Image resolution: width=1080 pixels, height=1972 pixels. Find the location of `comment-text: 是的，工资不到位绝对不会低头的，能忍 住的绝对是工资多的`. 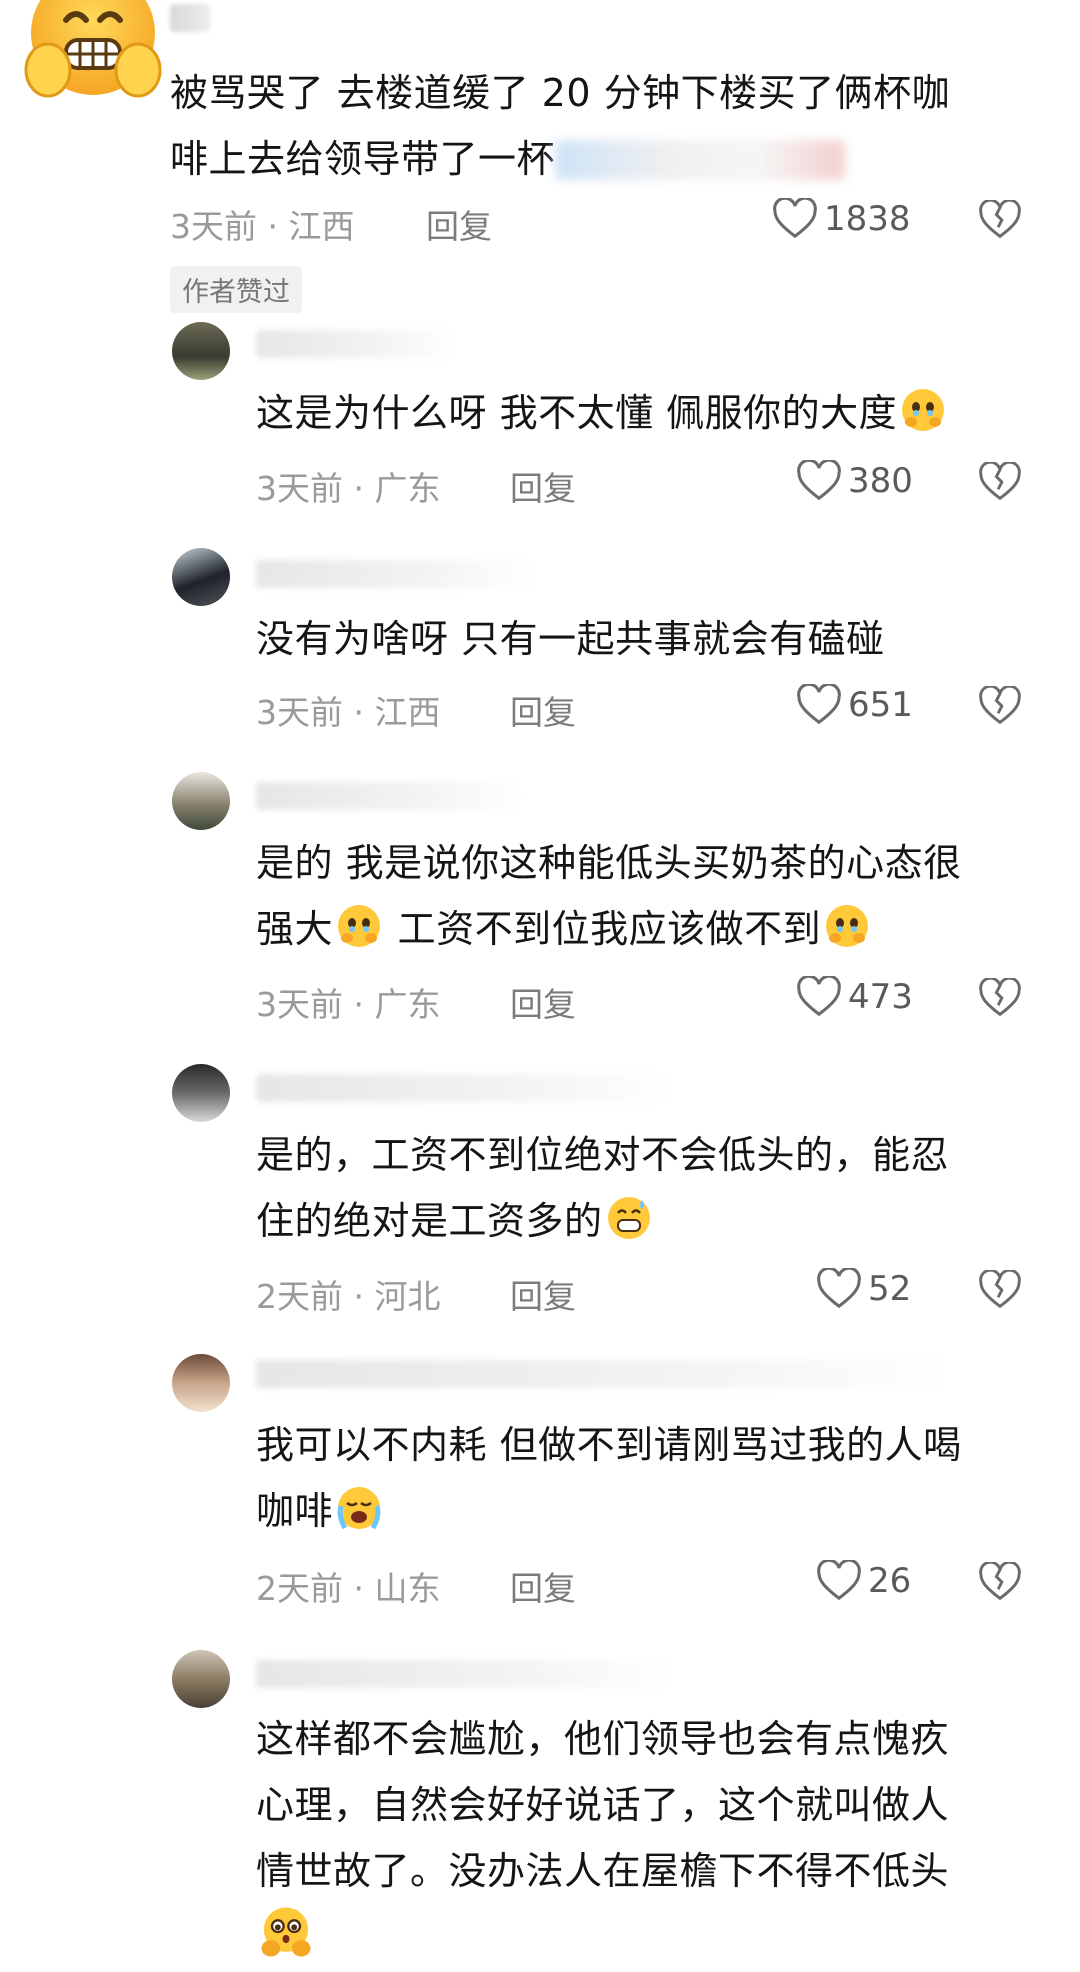

comment-text: 是的，工资不到位绝对不会低头的，能忍 住的绝对是工资多的 is located at coordinates (603, 1188).